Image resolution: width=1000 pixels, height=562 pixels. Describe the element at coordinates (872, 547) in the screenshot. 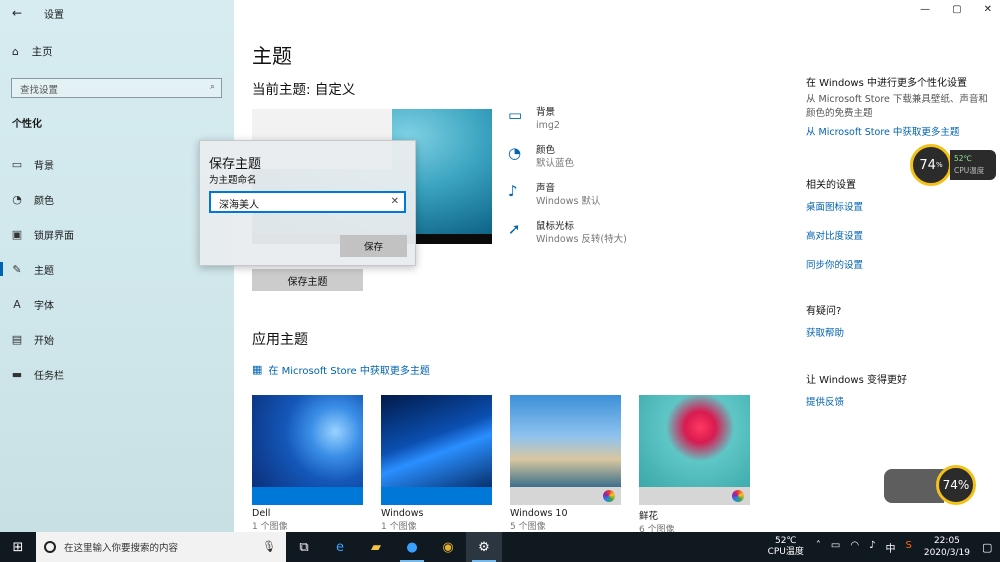

I see `volume-icon: ♪` at that location.